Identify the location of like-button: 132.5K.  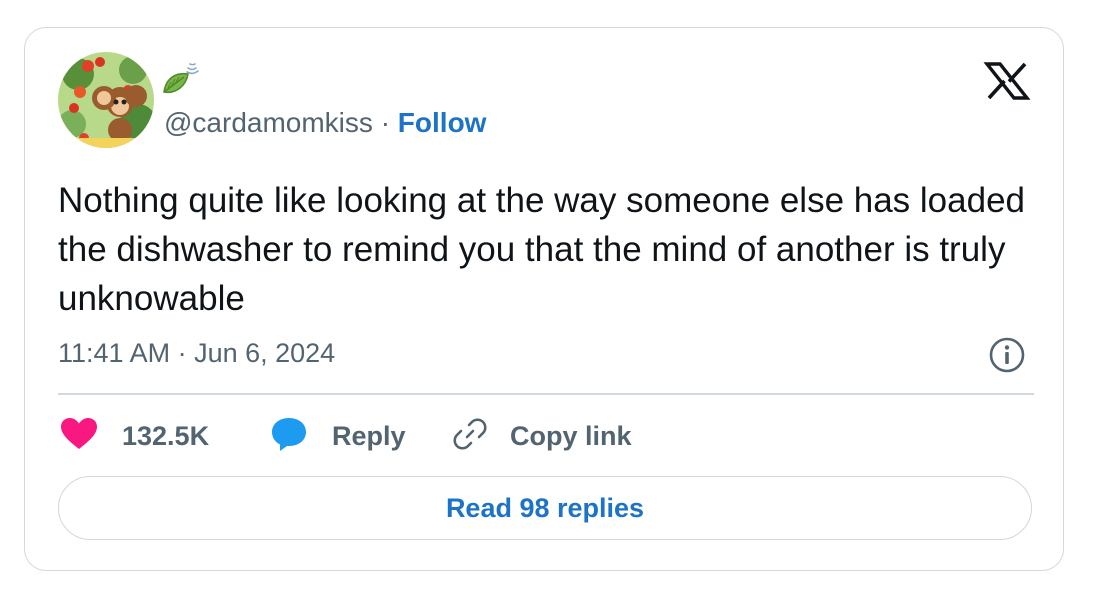
(134, 436).